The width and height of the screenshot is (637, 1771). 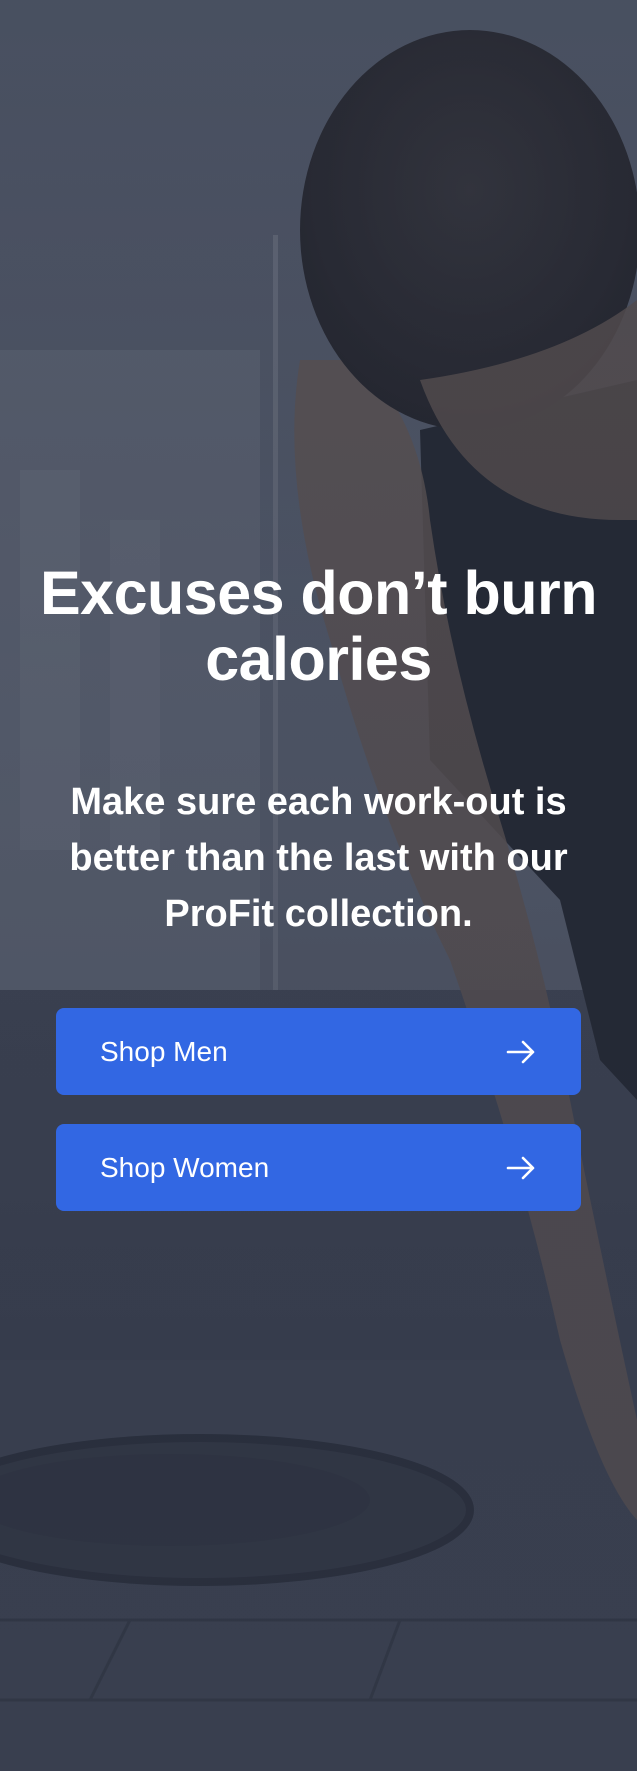 What do you see at coordinates (164, 1051) in the screenshot?
I see `shop-men-label: Shop Men` at bounding box center [164, 1051].